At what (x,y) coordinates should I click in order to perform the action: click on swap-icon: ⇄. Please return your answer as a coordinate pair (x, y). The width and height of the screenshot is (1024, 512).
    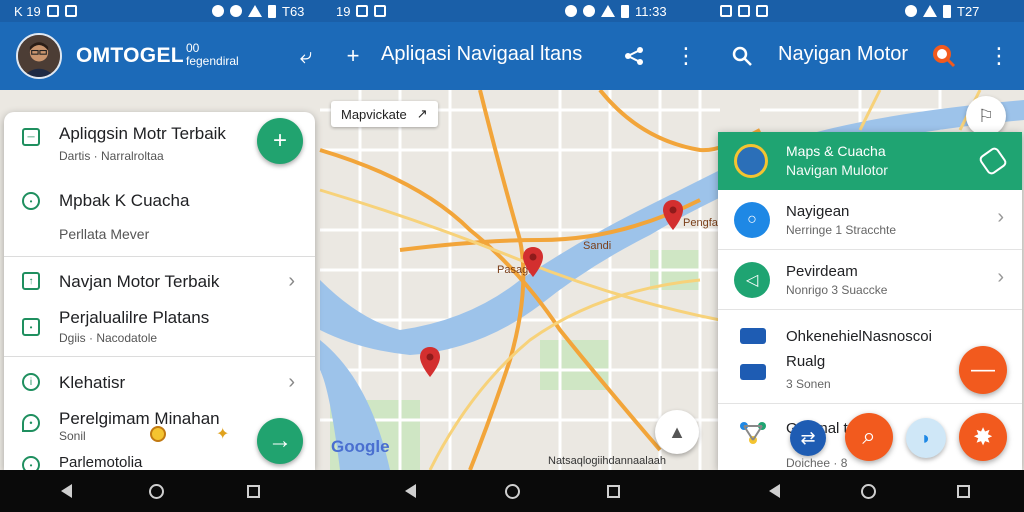
    Looking at the image, I should click on (808, 437).